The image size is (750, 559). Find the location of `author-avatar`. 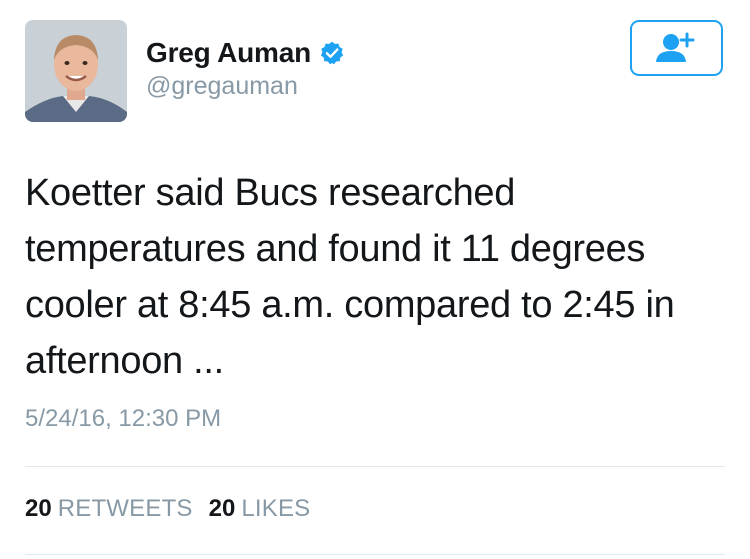

author-avatar is located at coordinates (76, 71).